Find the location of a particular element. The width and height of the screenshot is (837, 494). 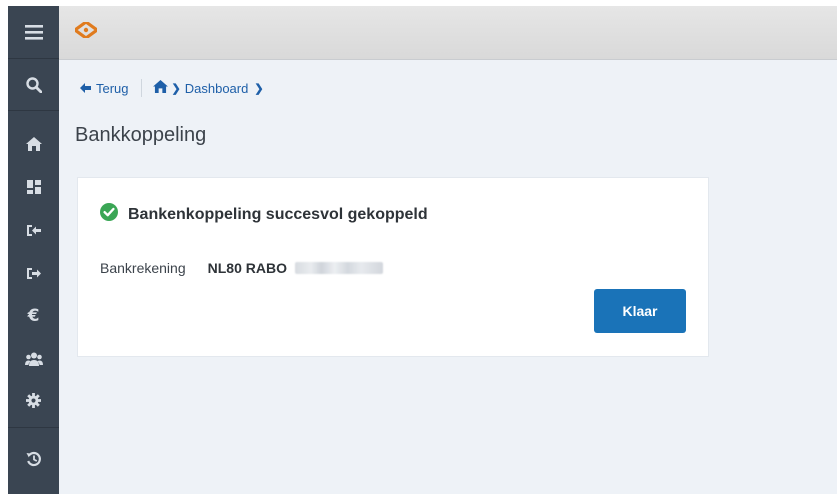

gear-icon is located at coordinates (33, 400).